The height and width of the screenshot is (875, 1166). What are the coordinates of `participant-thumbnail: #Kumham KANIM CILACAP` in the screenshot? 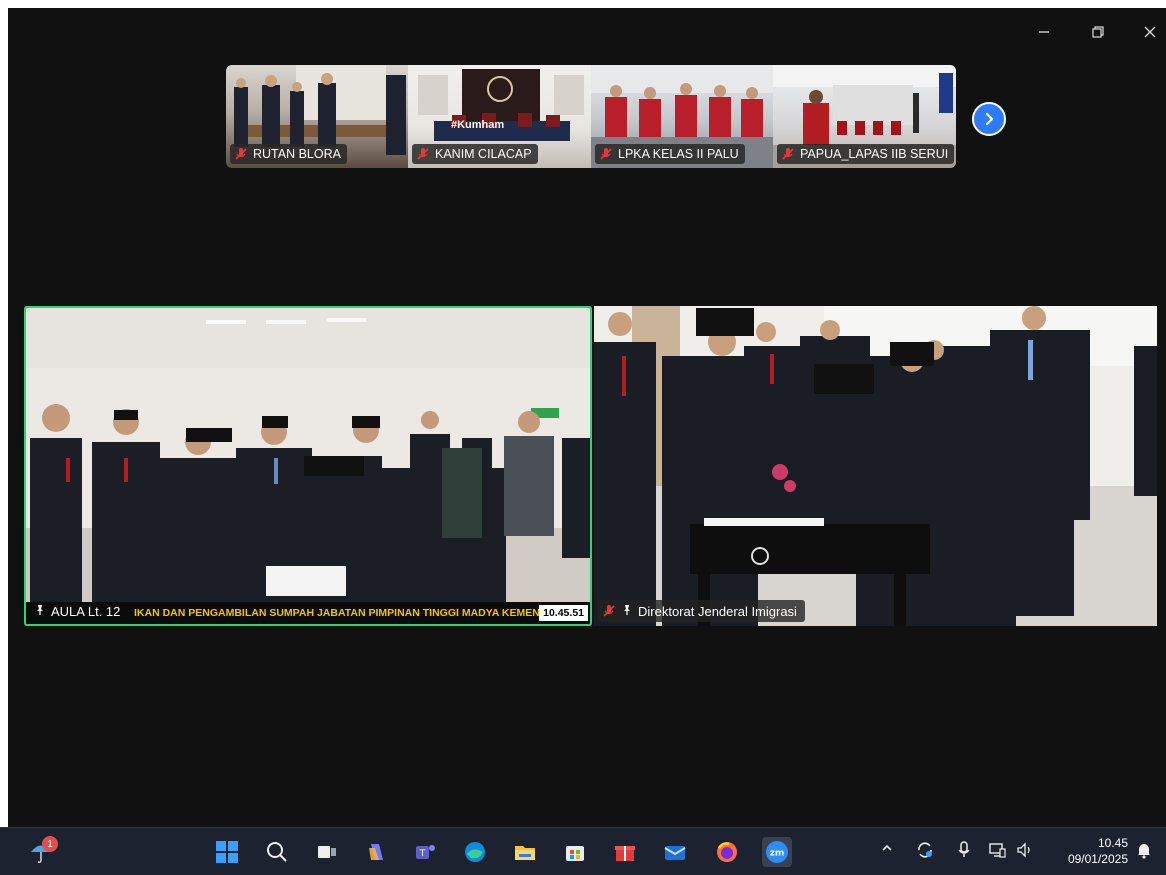 It's located at (499, 116).